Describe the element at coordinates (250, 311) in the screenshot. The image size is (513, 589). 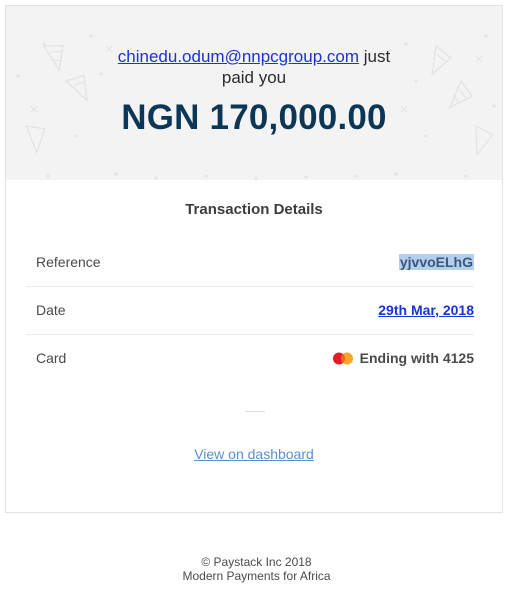
I see `date-row: Date 29th Mar, 2018` at that location.